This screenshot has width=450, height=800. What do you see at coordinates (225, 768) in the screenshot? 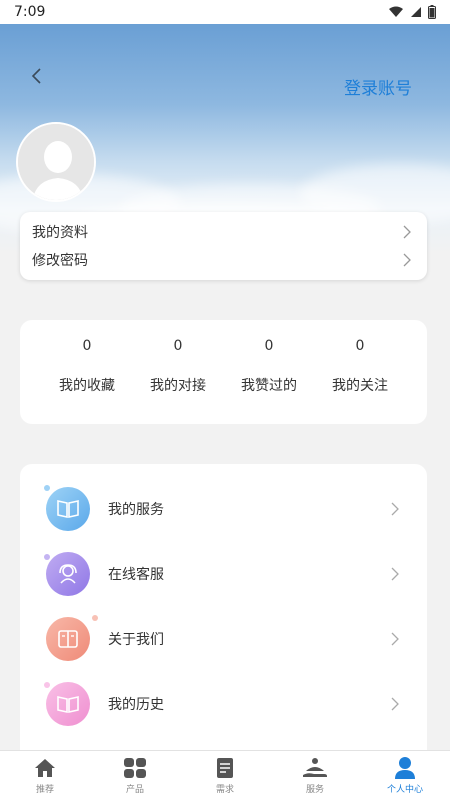
I see `requirement-icon` at bounding box center [225, 768].